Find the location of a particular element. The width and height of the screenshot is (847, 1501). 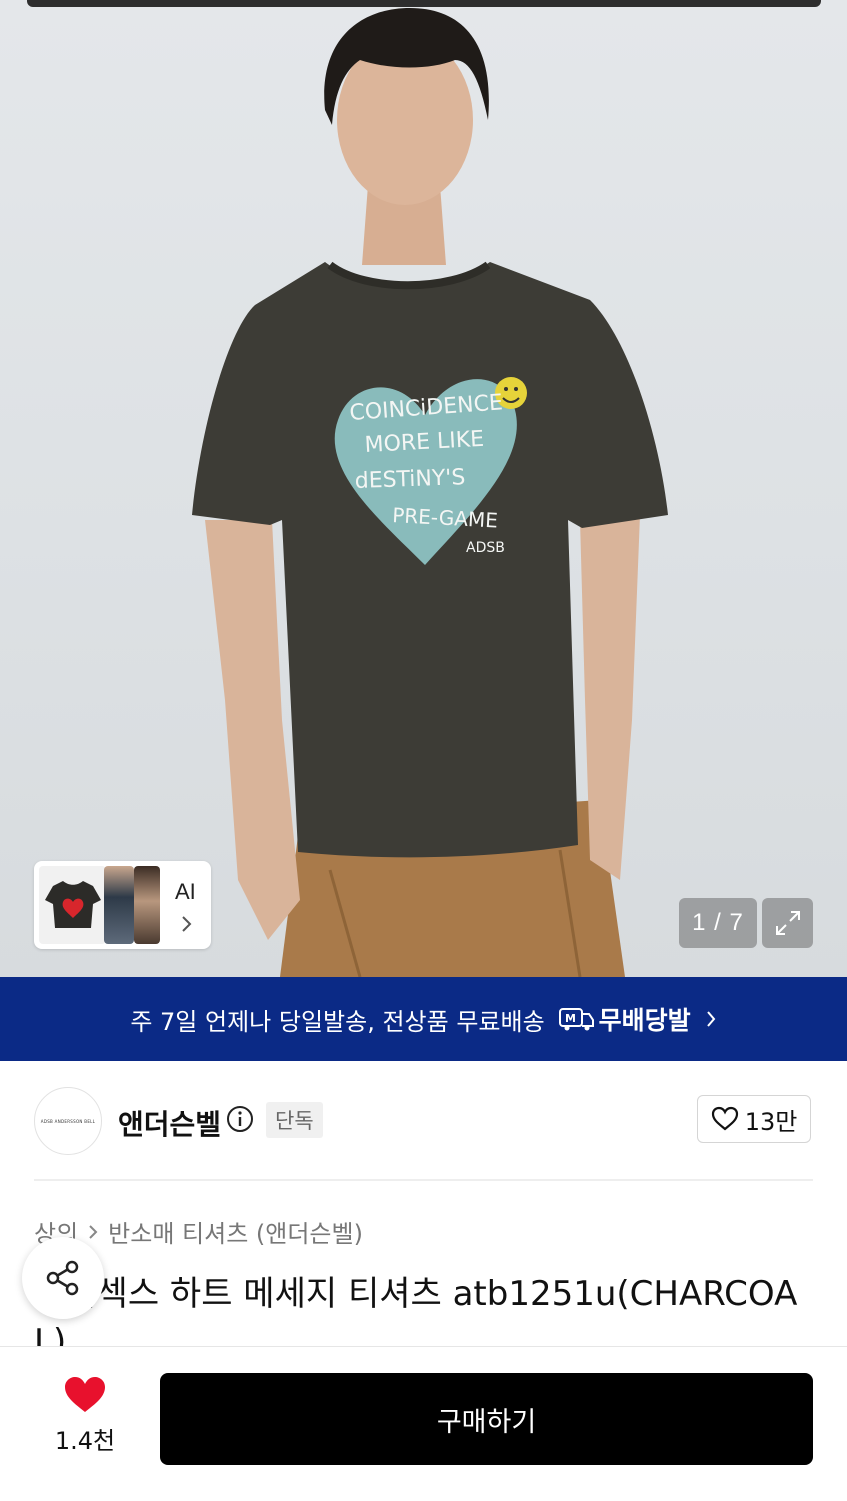

ai-label: AI is located at coordinates (185, 891).